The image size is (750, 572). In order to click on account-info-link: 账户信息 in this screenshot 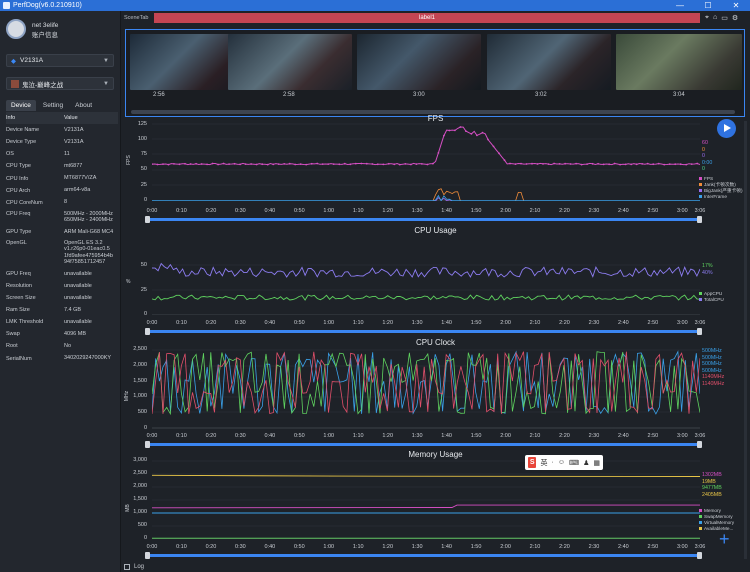, I will do `click(45, 36)`.